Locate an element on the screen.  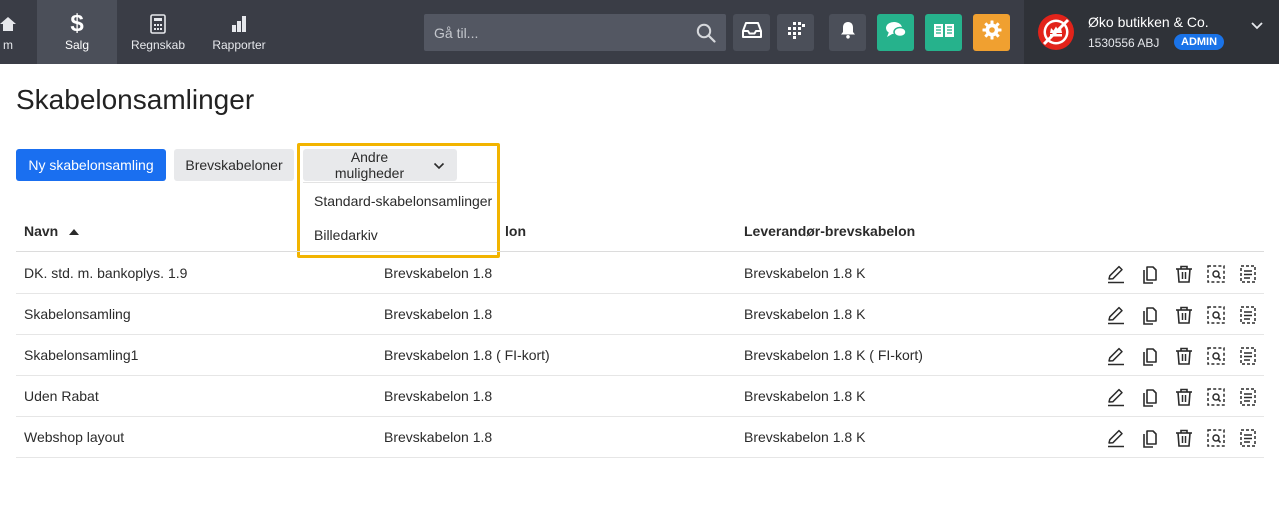
company-logo is located at coordinates (1056, 32).